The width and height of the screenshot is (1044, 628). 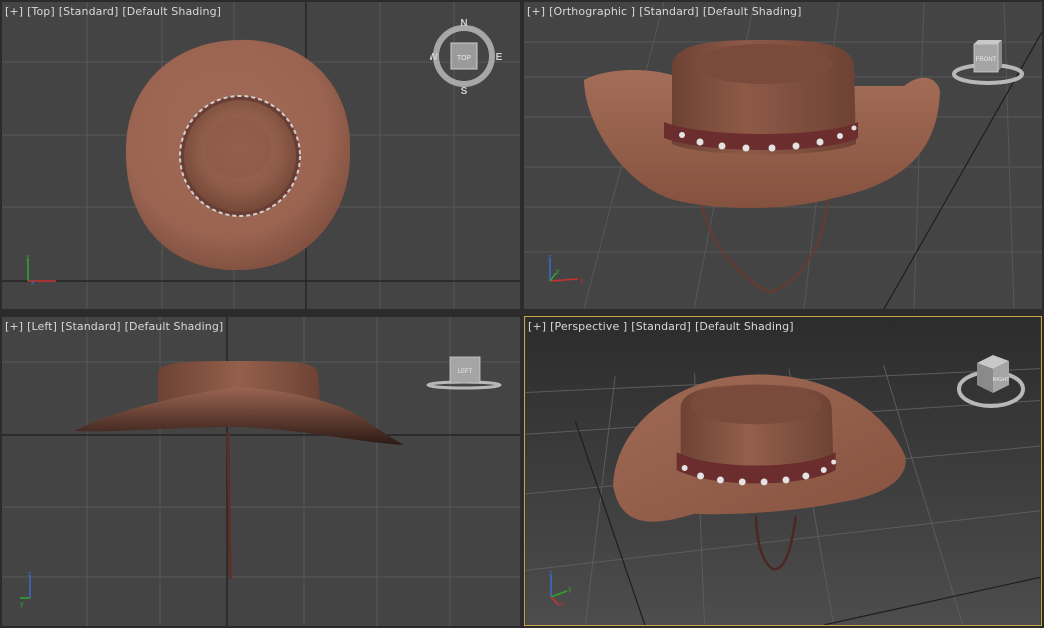 What do you see at coordinates (464, 91) in the screenshot?
I see `compass-south: S` at bounding box center [464, 91].